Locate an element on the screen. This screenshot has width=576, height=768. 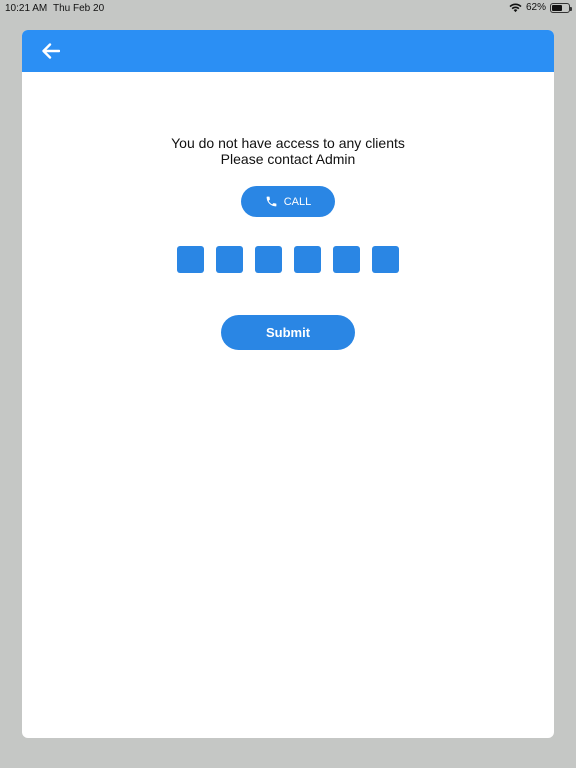
battery-tip is located at coordinates (571, 8).